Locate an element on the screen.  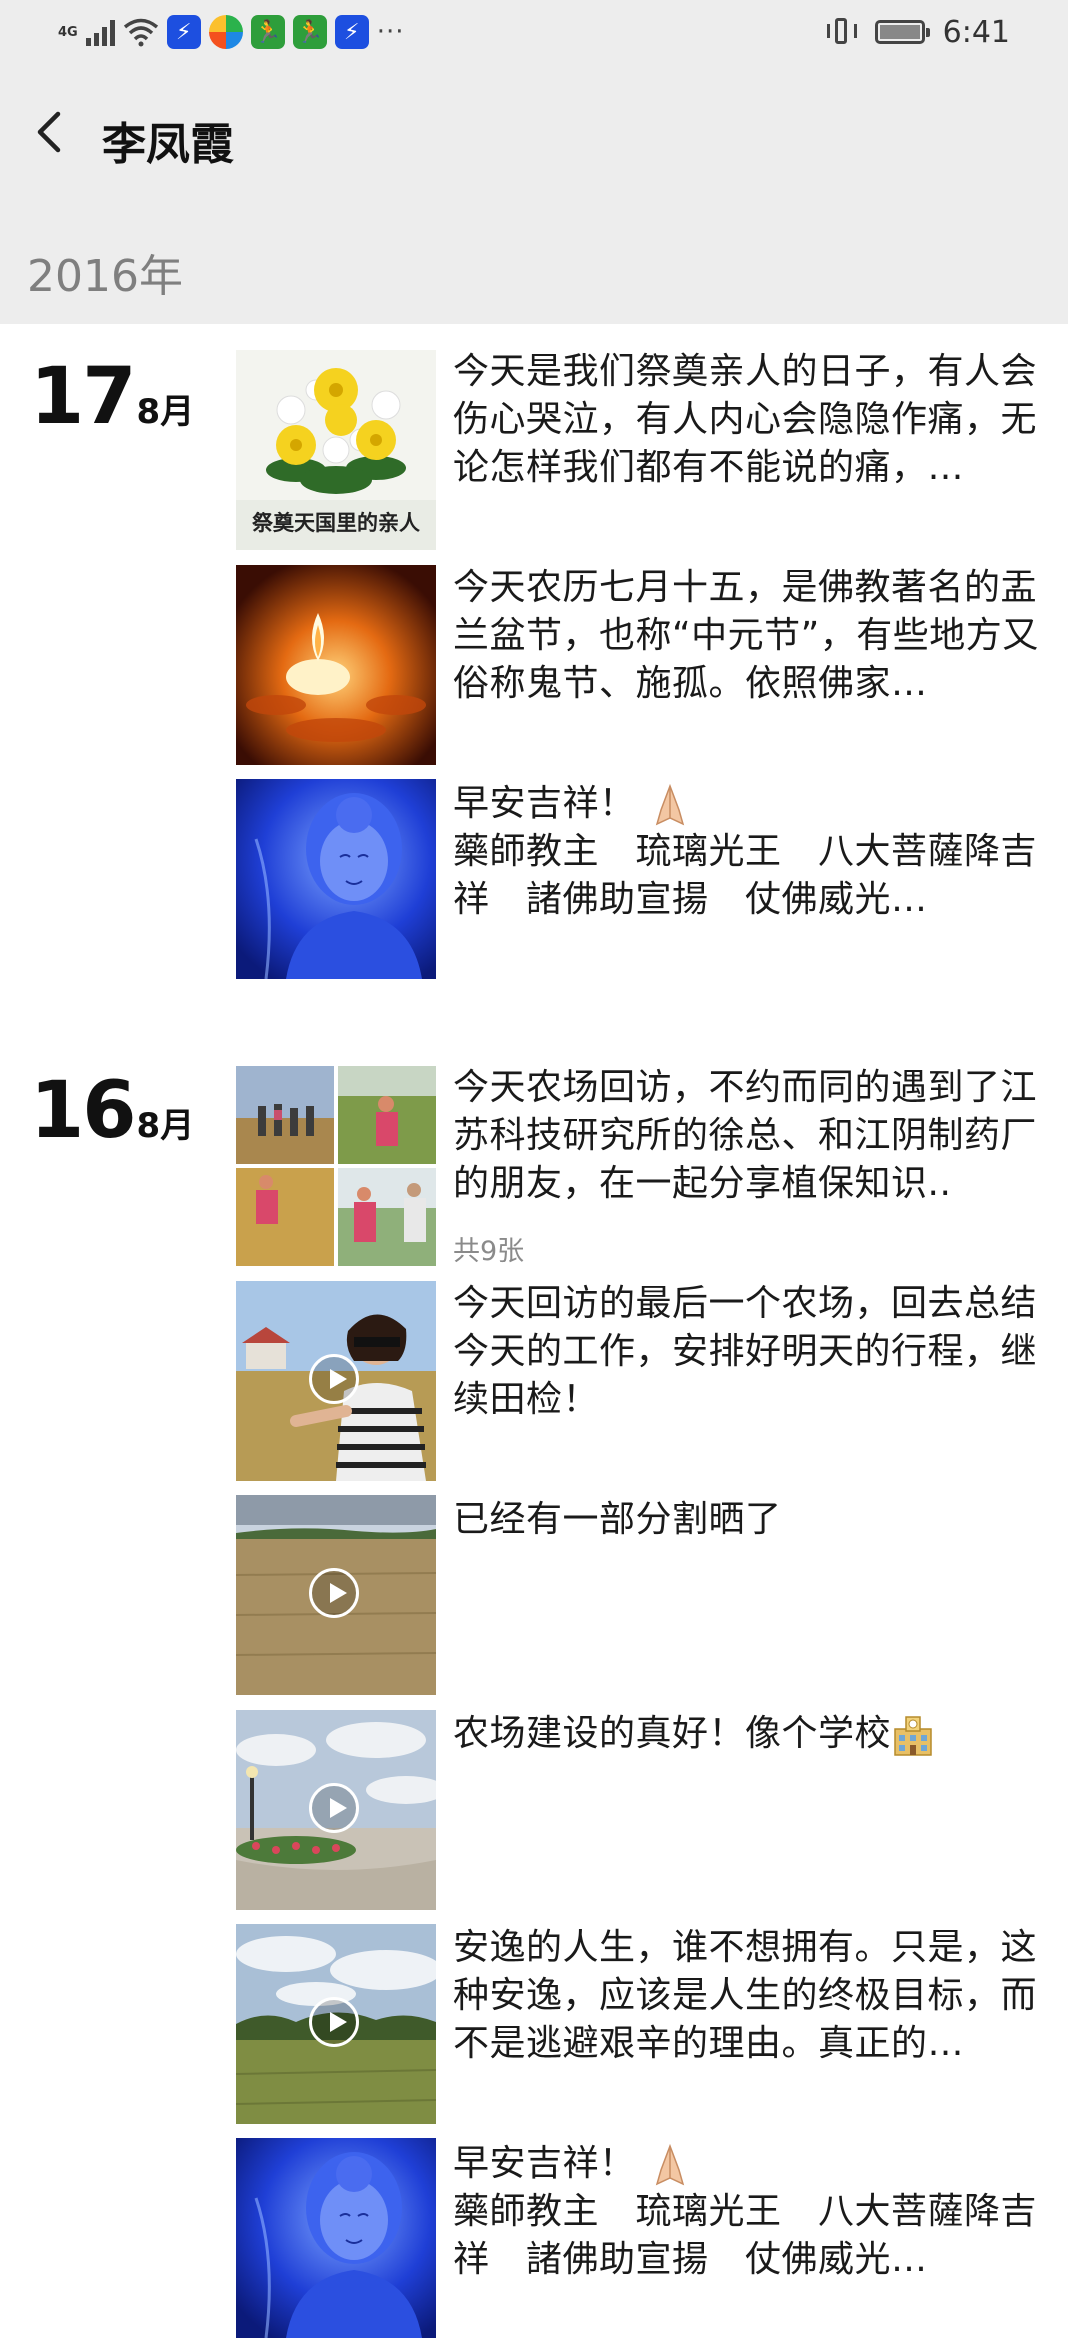
status-right: 6:41 is located at coordinates (918, 32).